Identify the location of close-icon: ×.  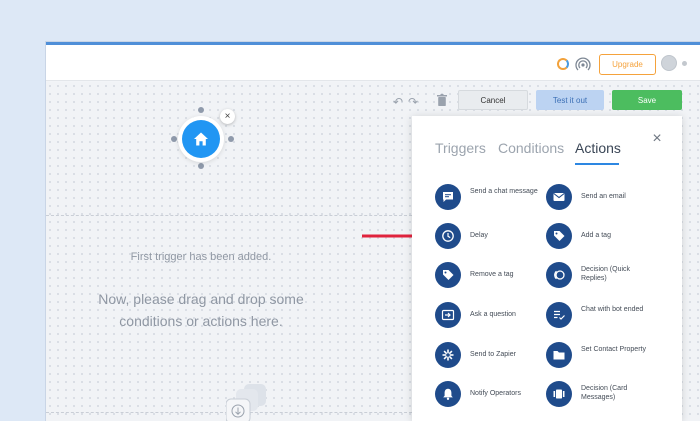
(657, 139).